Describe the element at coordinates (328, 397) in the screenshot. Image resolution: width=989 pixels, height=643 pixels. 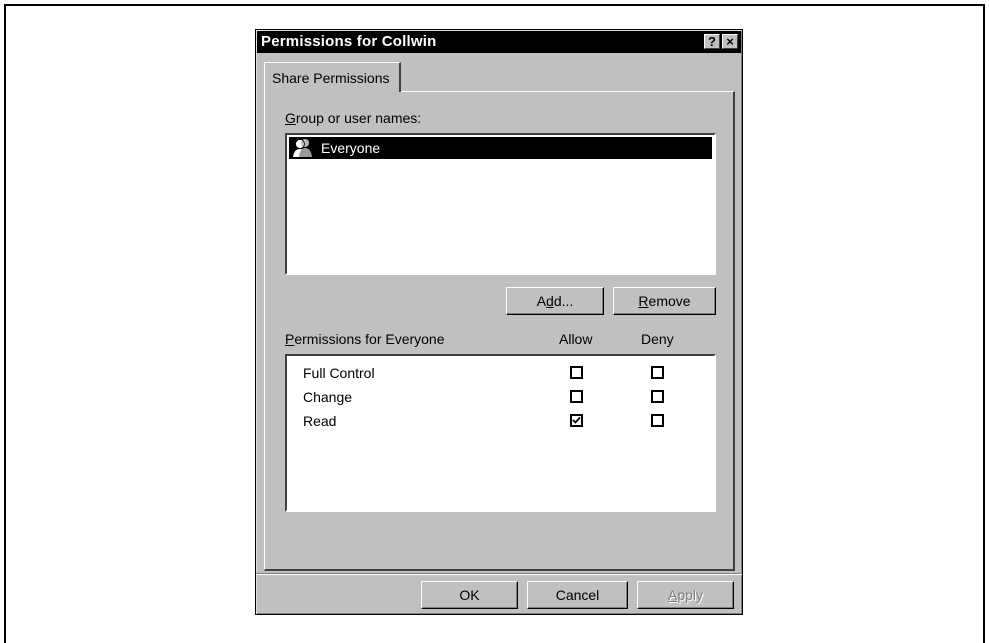
I see `permission-name: Change` at that location.